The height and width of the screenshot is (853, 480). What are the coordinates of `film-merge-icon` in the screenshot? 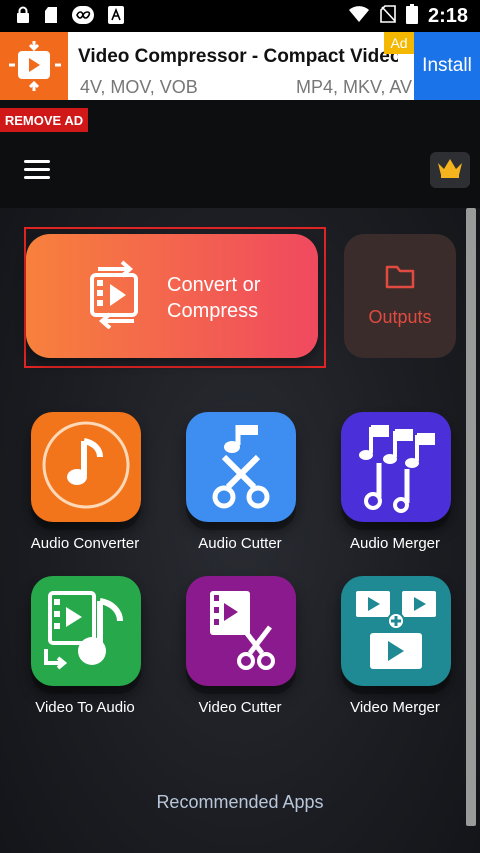 It's located at (396, 631).